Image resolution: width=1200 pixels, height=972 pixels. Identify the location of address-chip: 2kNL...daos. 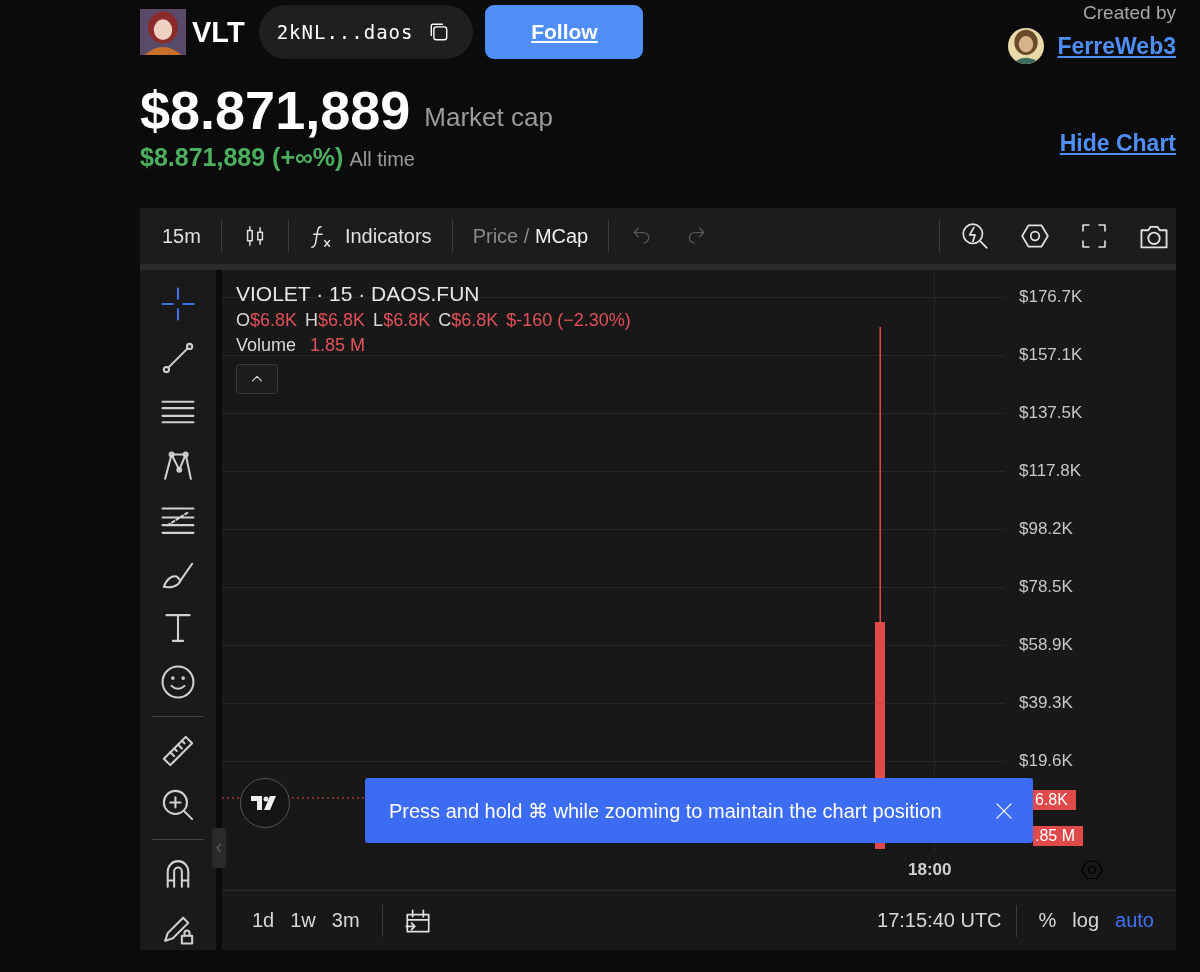
(366, 32).